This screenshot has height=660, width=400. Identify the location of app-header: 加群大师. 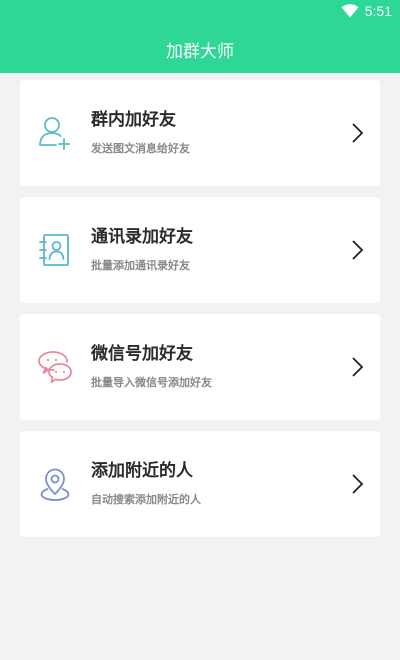
(200, 49).